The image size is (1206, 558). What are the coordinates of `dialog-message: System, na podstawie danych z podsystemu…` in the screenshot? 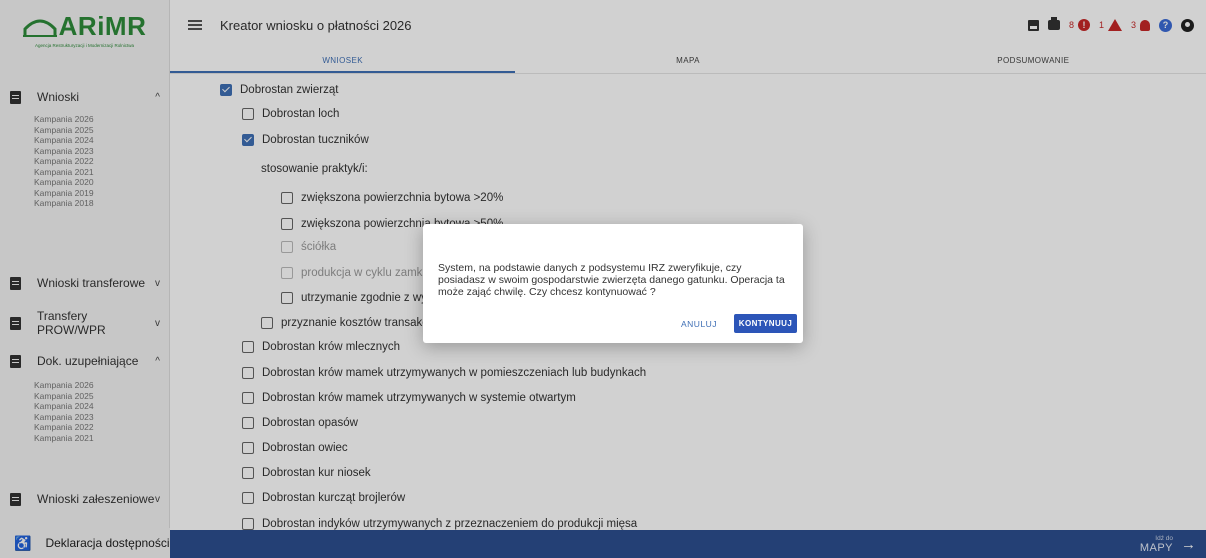 It's located at (611, 280).